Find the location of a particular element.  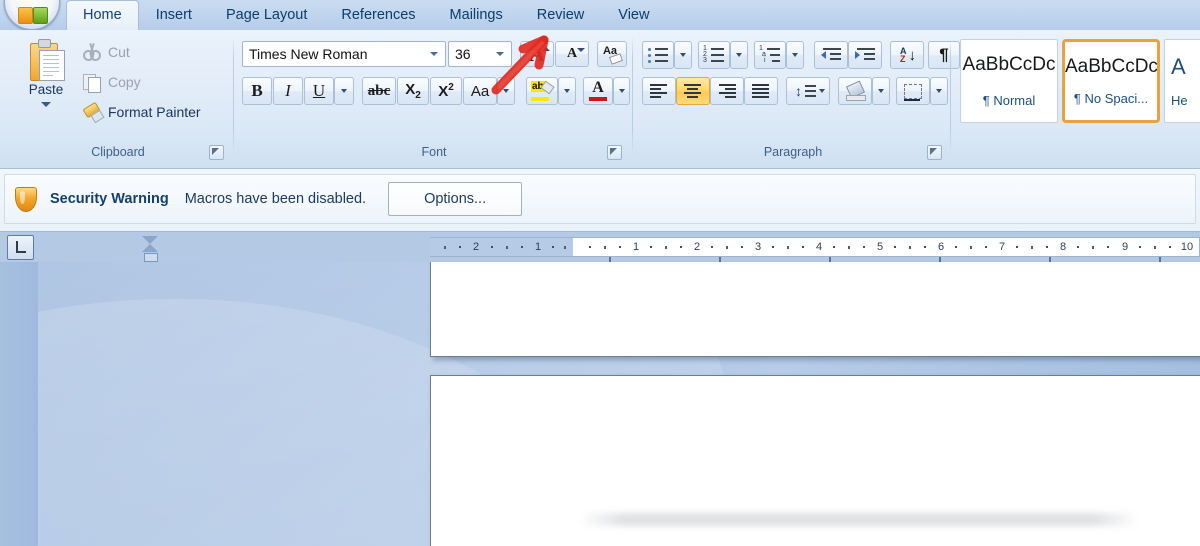

office-button is located at coordinates (32, 15).